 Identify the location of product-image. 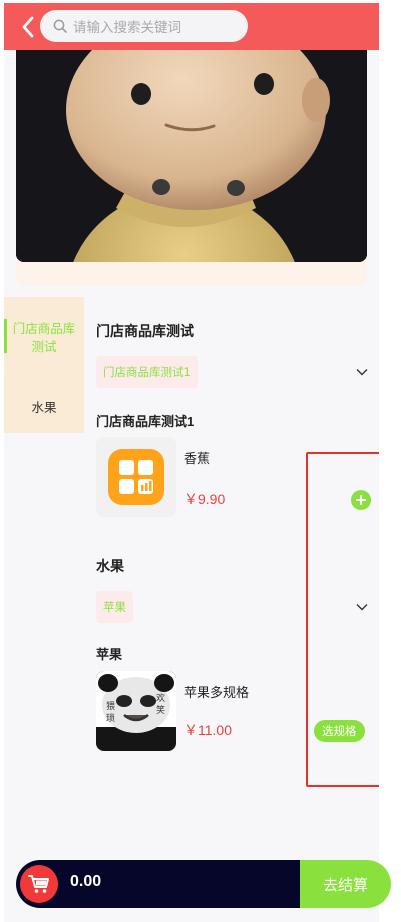
(136, 477).